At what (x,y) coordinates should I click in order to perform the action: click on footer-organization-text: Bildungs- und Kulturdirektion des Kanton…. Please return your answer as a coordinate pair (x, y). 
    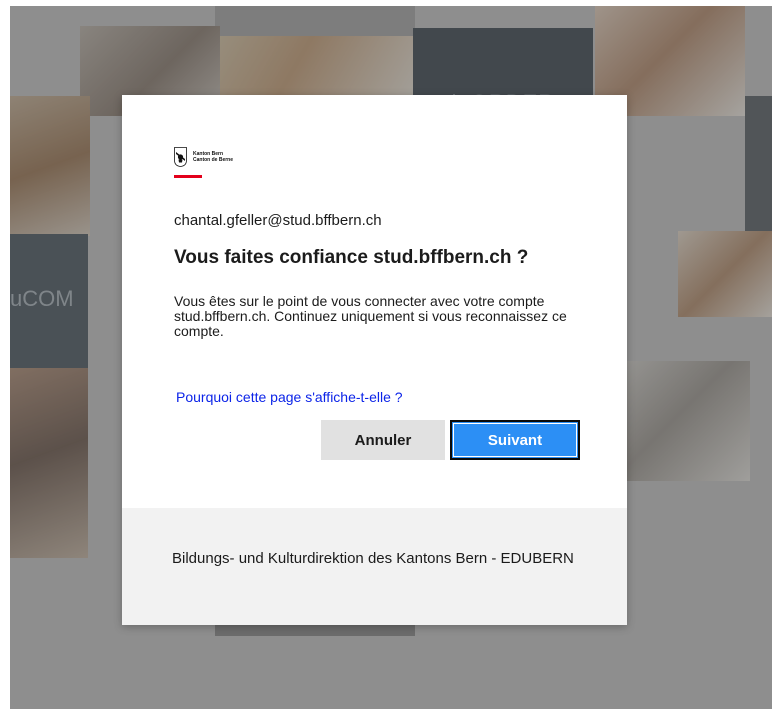
    Looking at the image, I should click on (373, 558).